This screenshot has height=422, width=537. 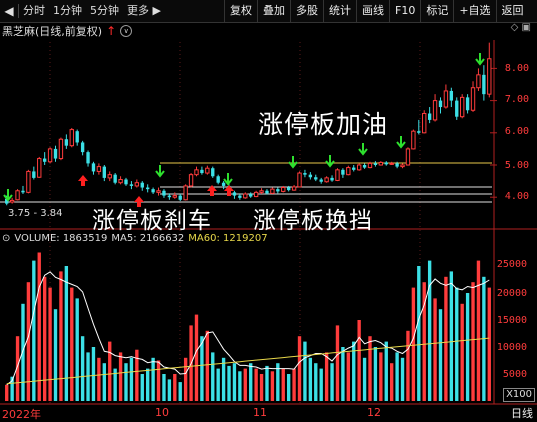 What do you see at coordinates (516, 131) in the screenshot?
I see `price-tick: 6.00` at bounding box center [516, 131].